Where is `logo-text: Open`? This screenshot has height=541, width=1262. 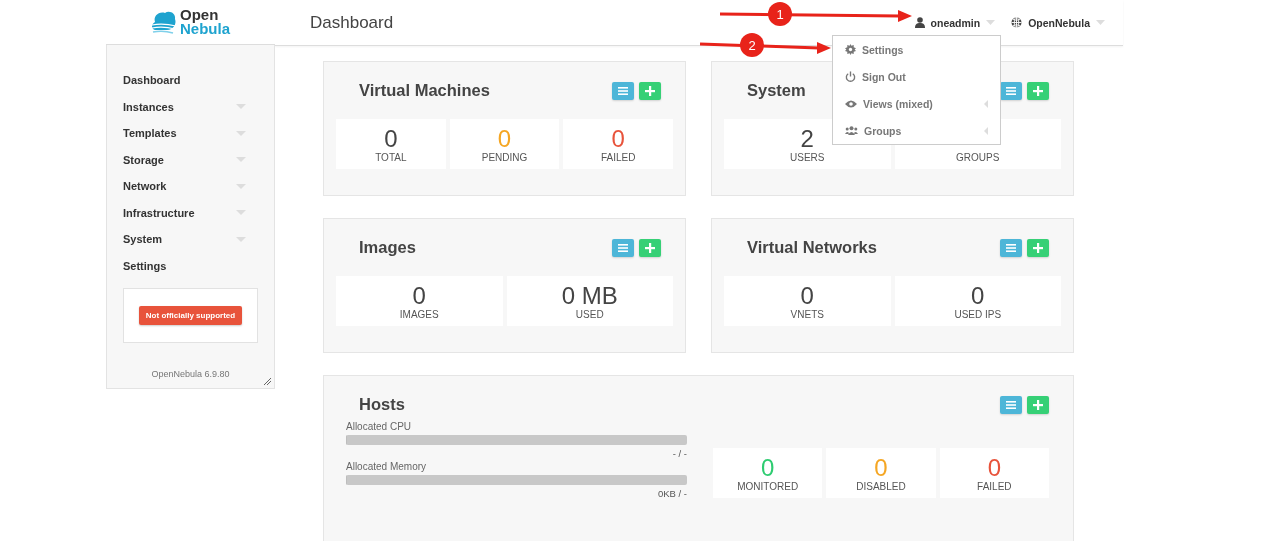 logo-text: Open is located at coordinates (200, 15).